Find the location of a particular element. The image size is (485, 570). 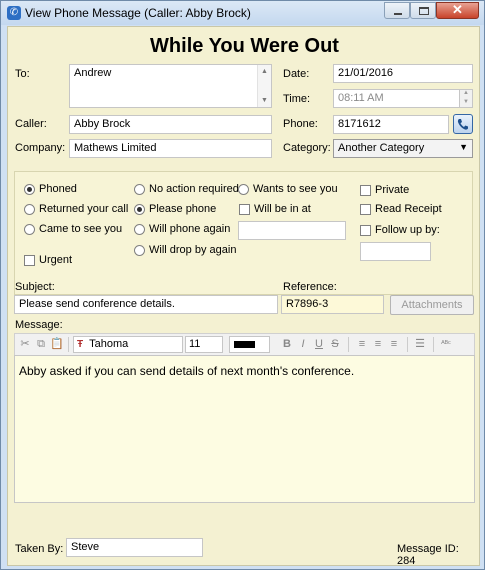

font-color-picker is located at coordinates (249, 344).